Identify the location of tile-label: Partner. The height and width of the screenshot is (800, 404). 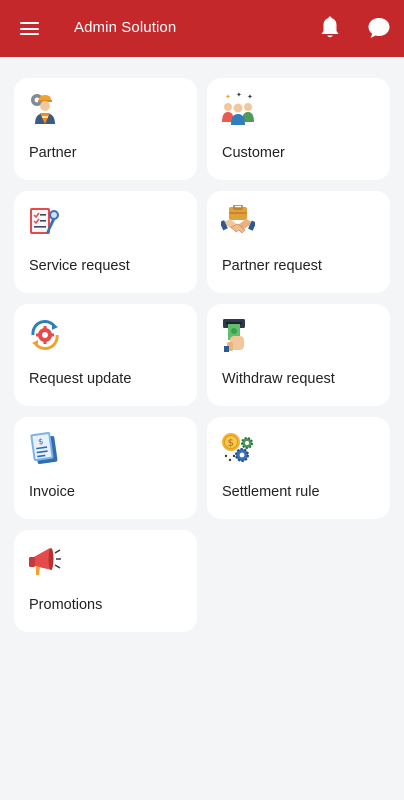
(53, 153).